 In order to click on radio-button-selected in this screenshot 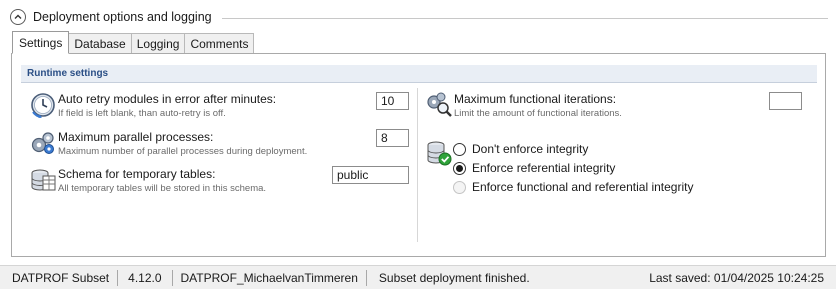, I will do `click(459, 168)`.